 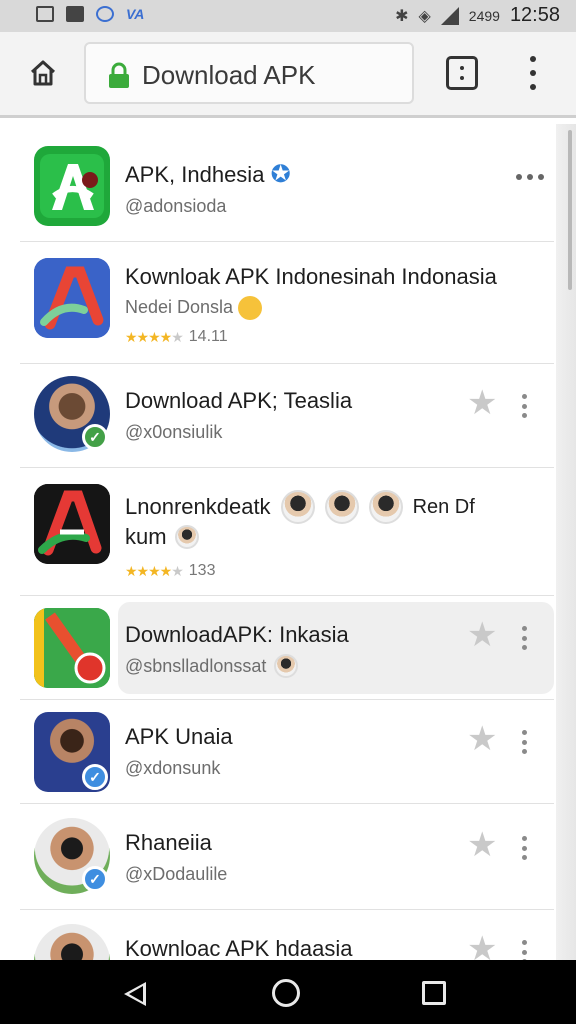 What do you see at coordinates (287, 752) in the screenshot?
I see `list-item: ✓ APK Unaia @xdonsunk ★` at bounding box center [287, 752].